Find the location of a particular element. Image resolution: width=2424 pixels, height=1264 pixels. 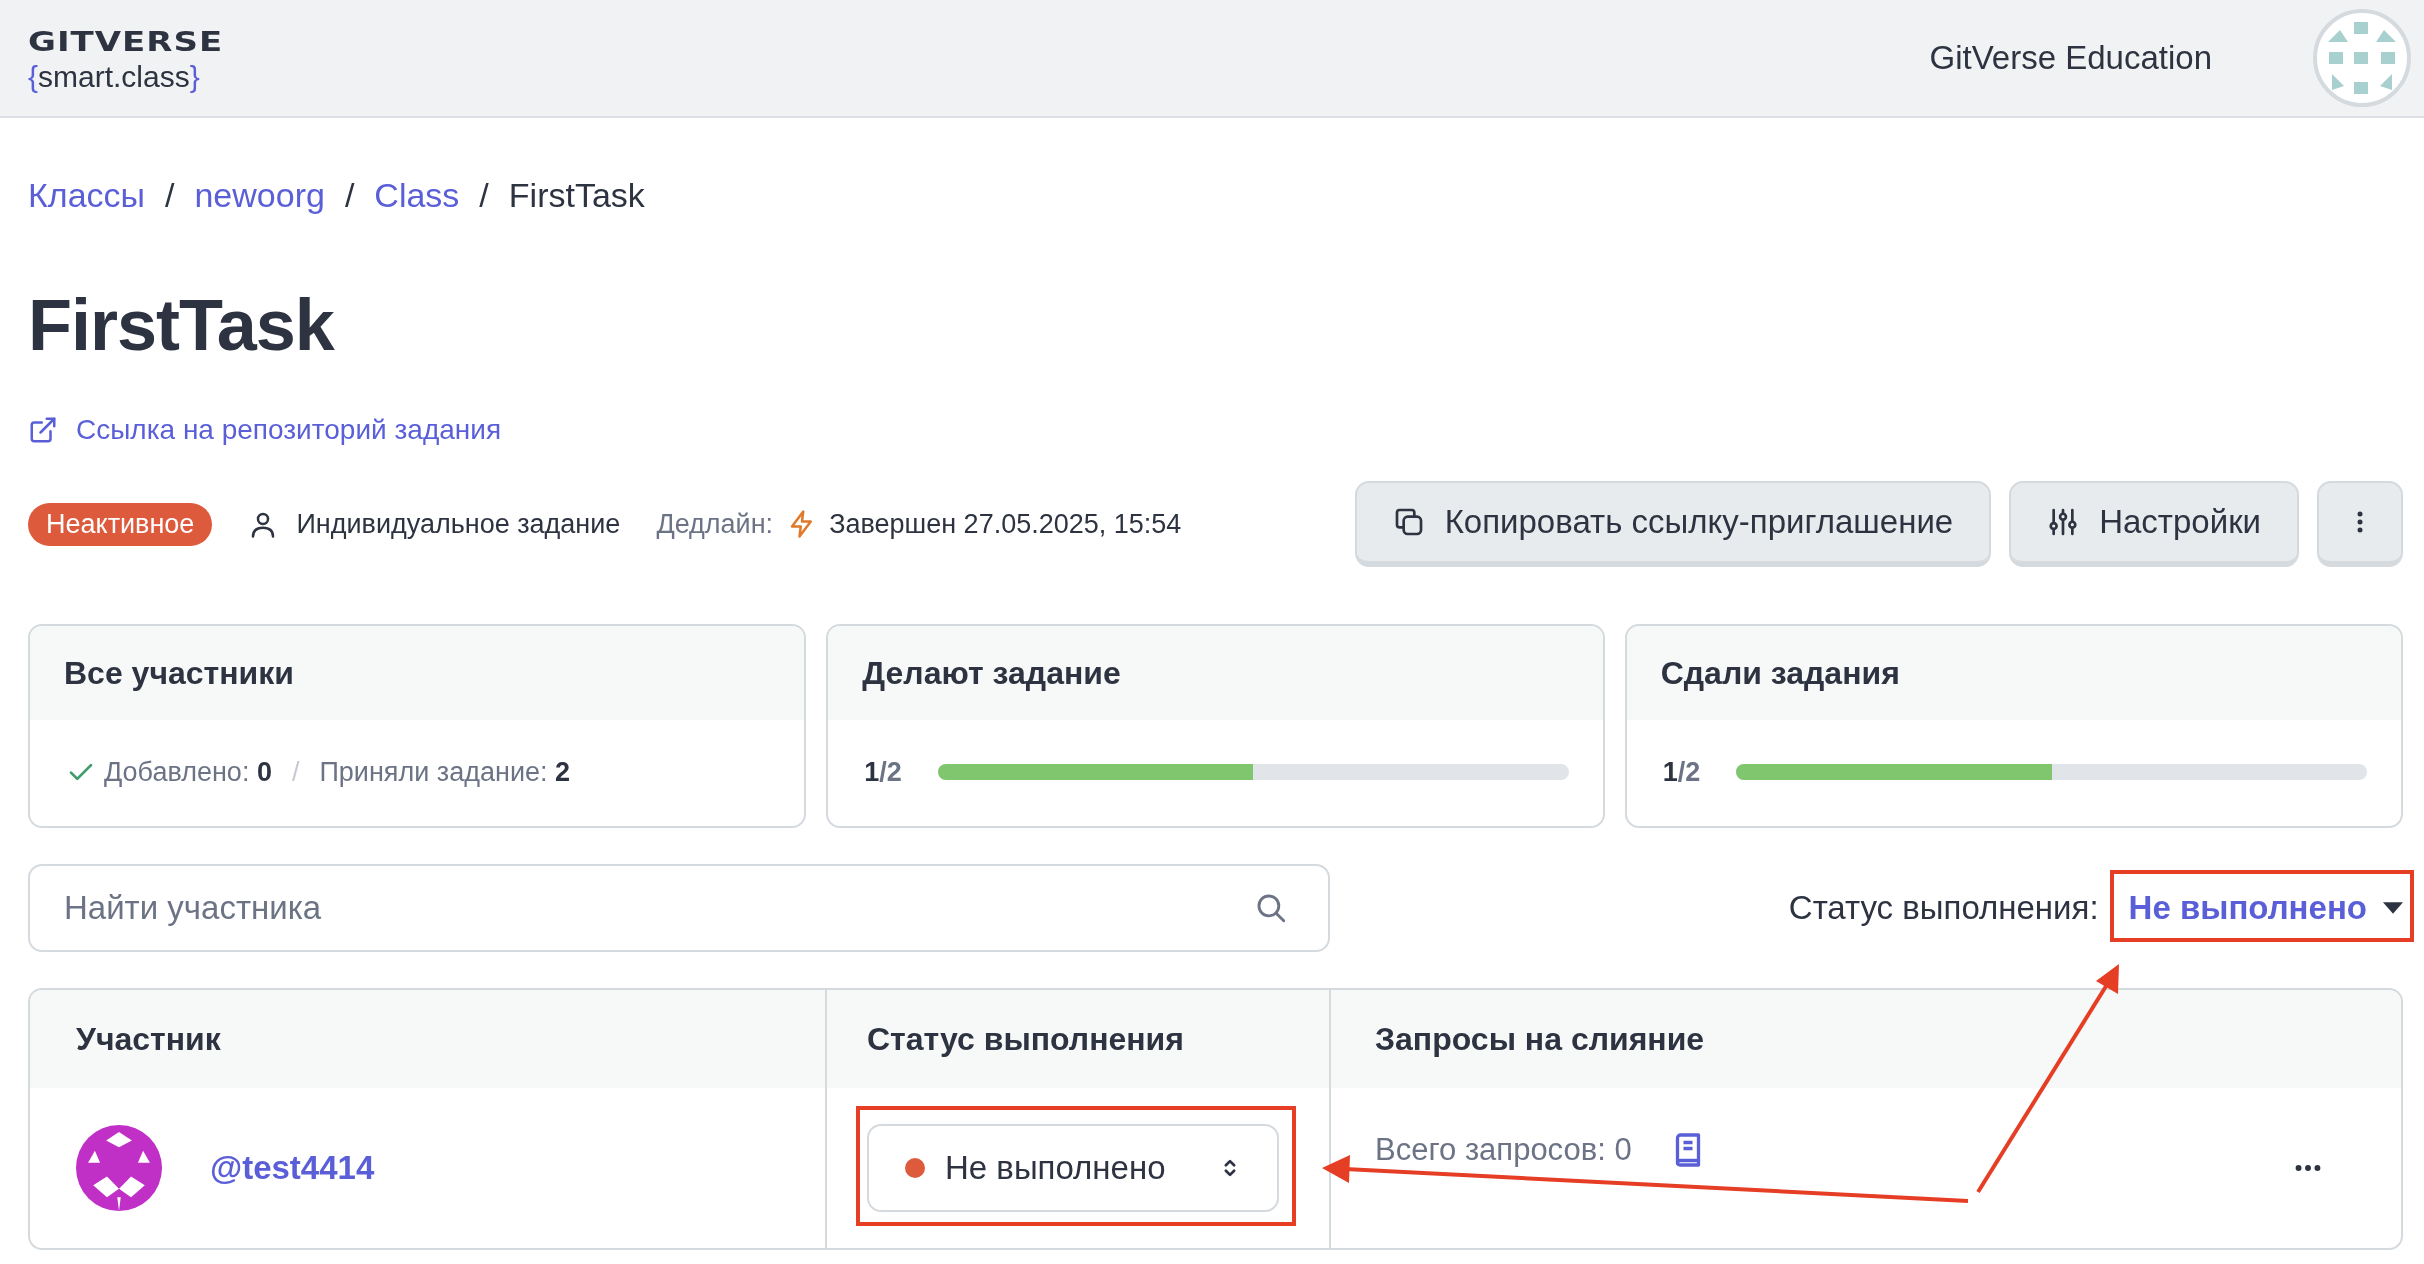

merge-requests-count: Всего запросов: 0 is located at coordinates (1503, 1150).